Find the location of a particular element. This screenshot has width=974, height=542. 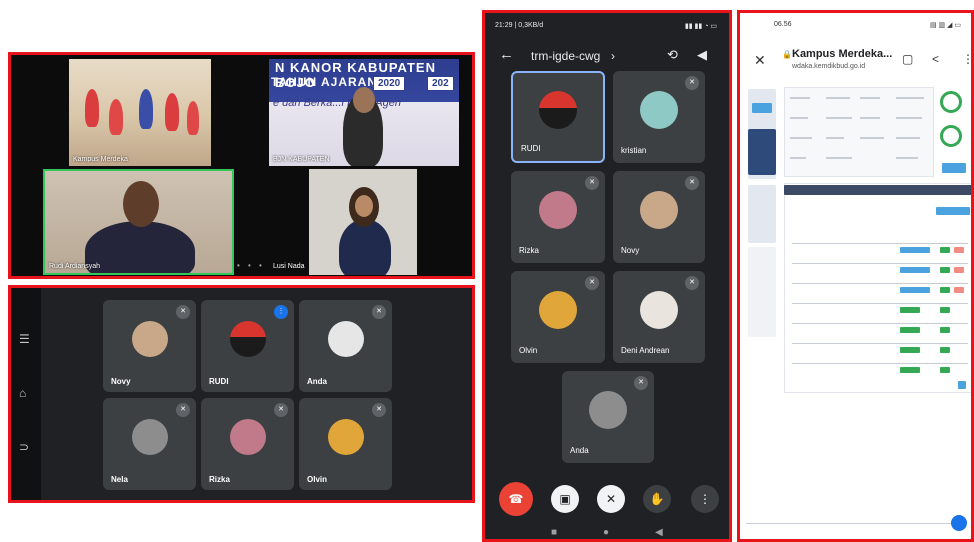

speaking-icon: ⋮ is located at coordinates (281, 312).